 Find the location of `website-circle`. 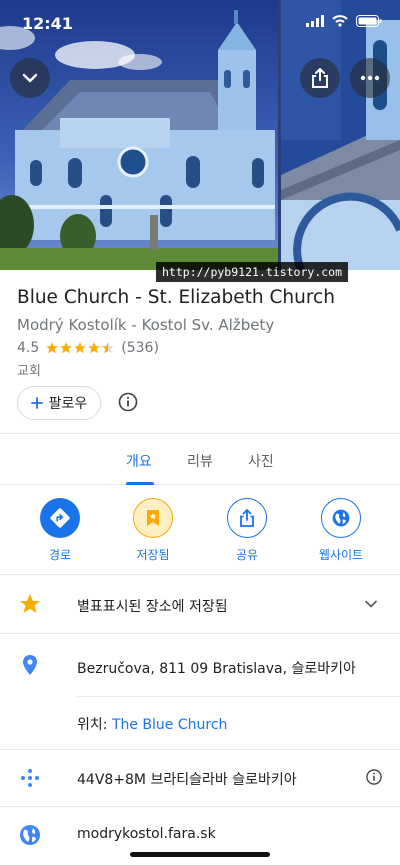

website-circle is located at coordinates (341, 518).